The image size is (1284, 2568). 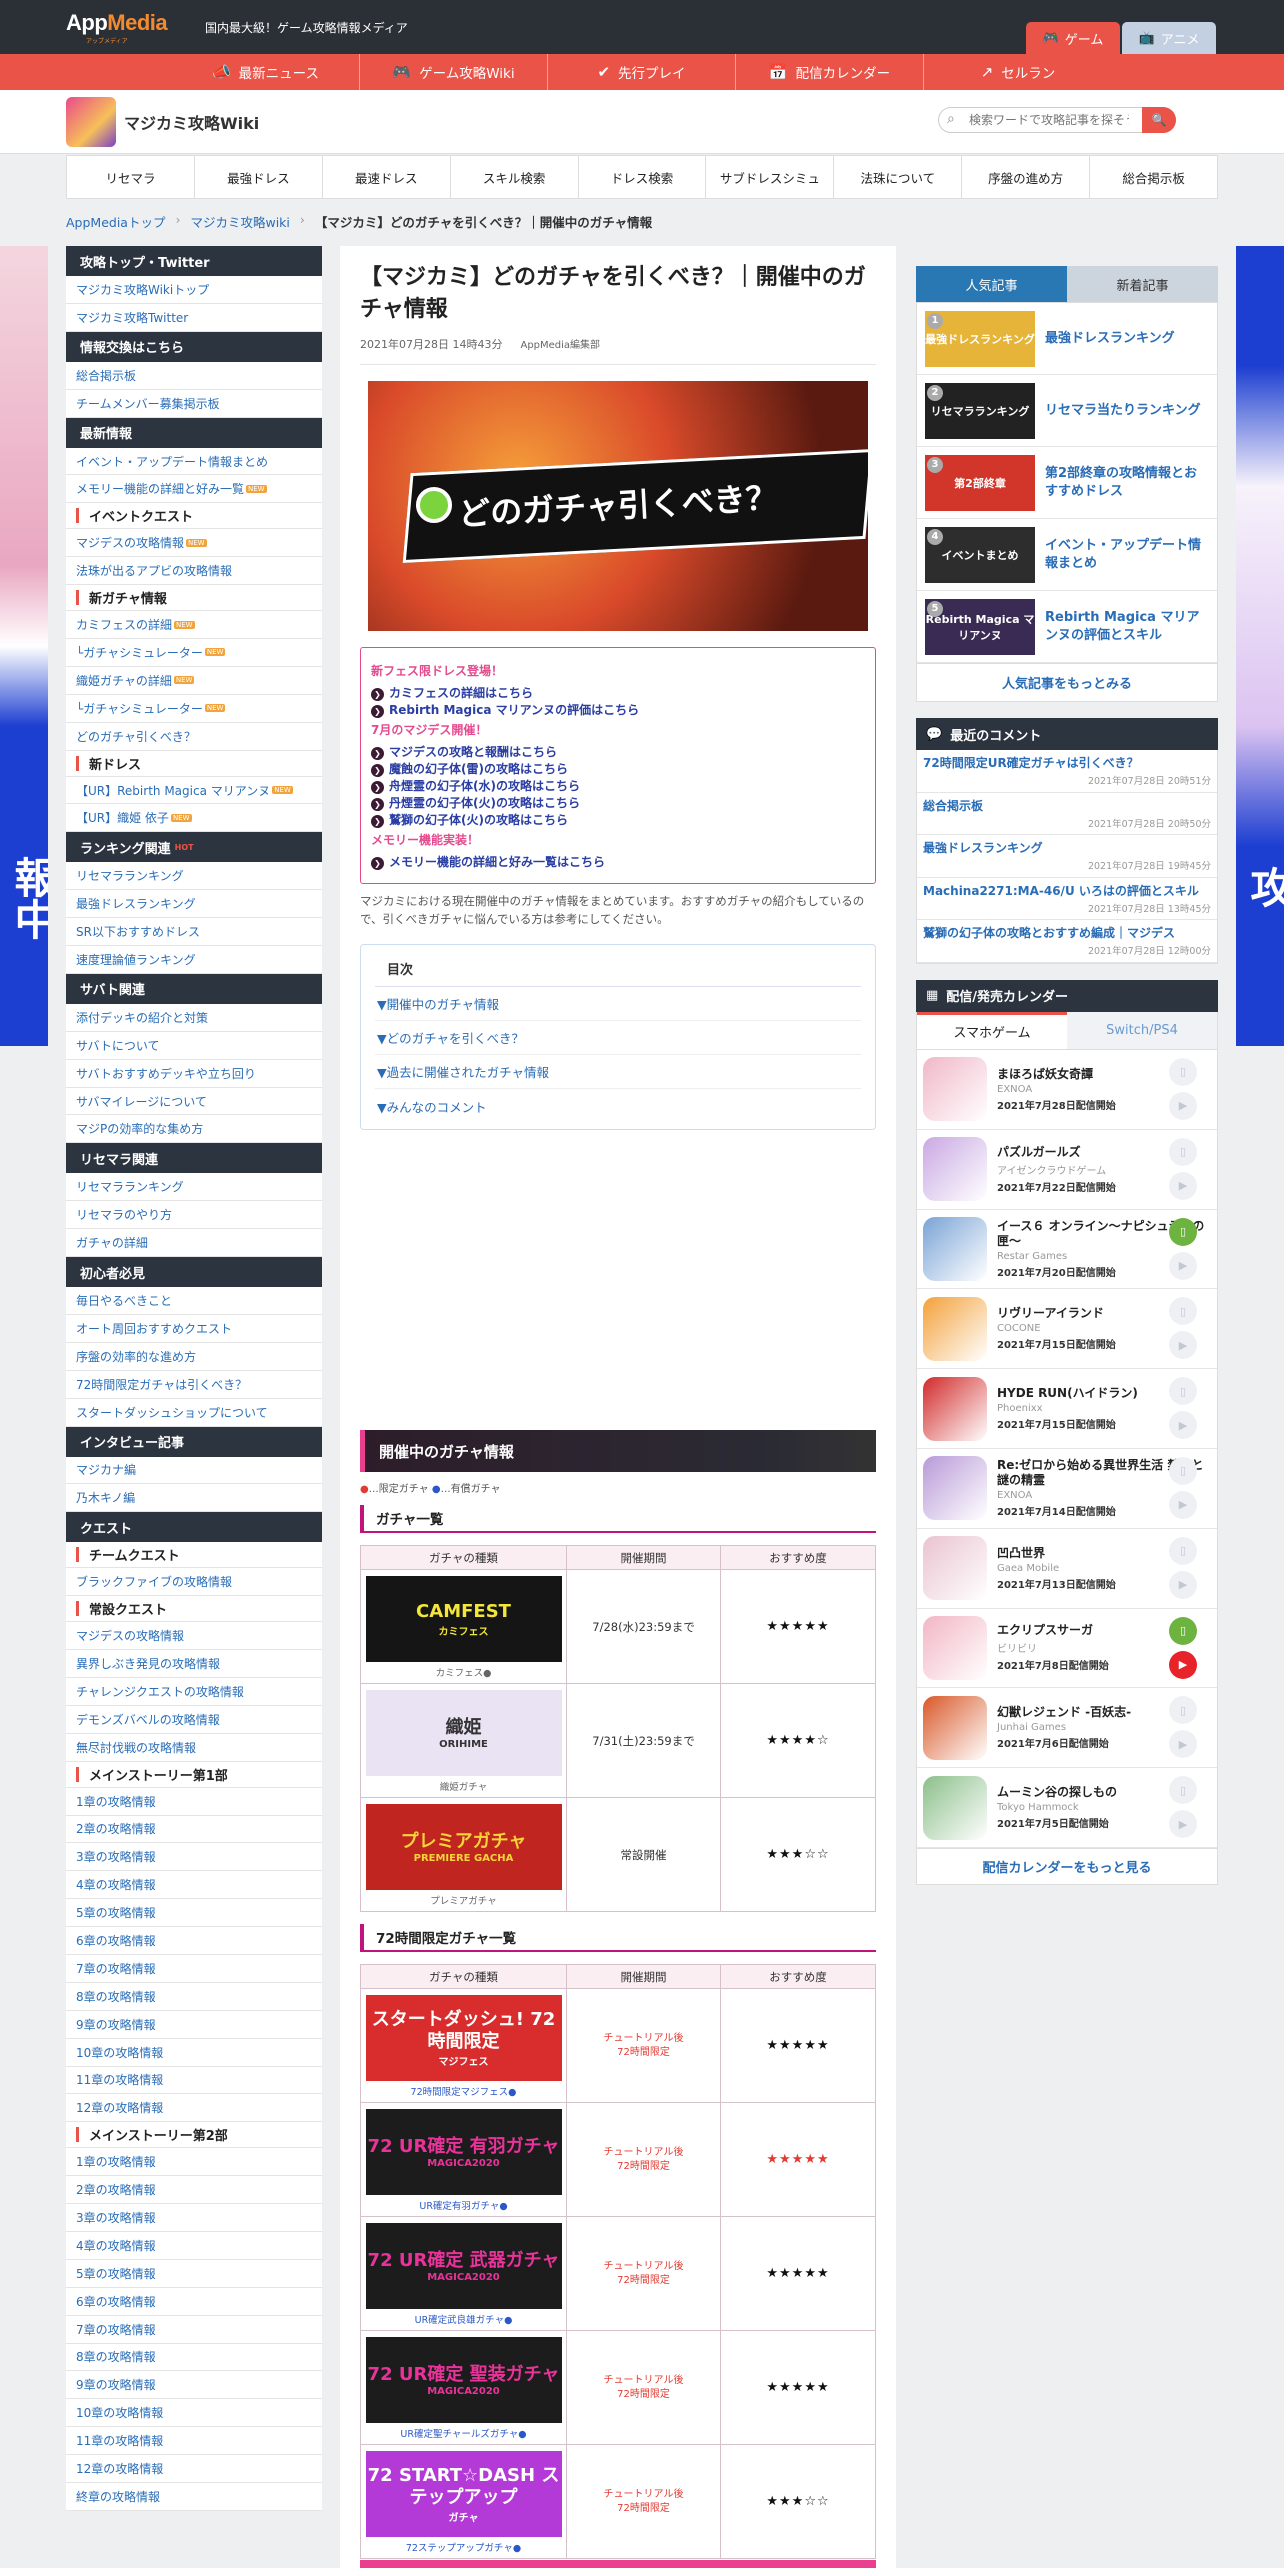 What do you see at coordinates (463, 2319) in the screenshot?
I see `gacha-caption: UR確定武良雄ガチャ●` at bounding box center [463, 2319].